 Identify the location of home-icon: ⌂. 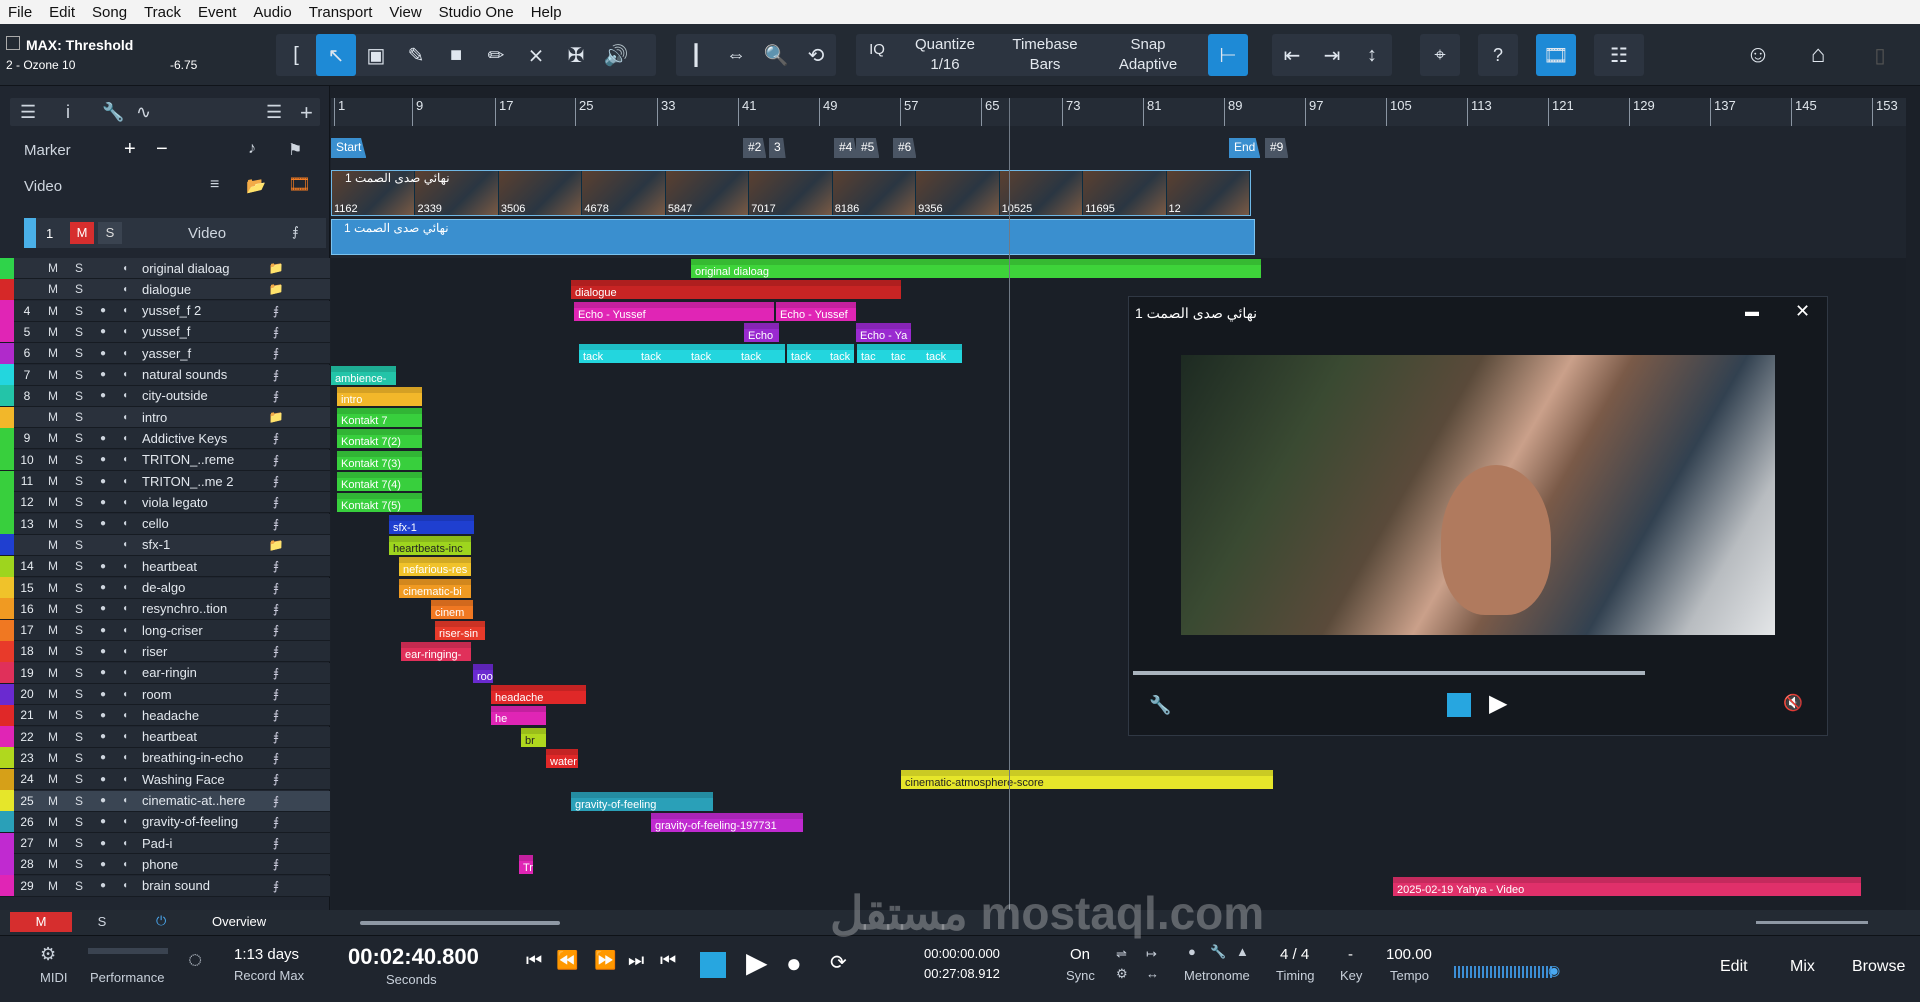
(1818, 55).